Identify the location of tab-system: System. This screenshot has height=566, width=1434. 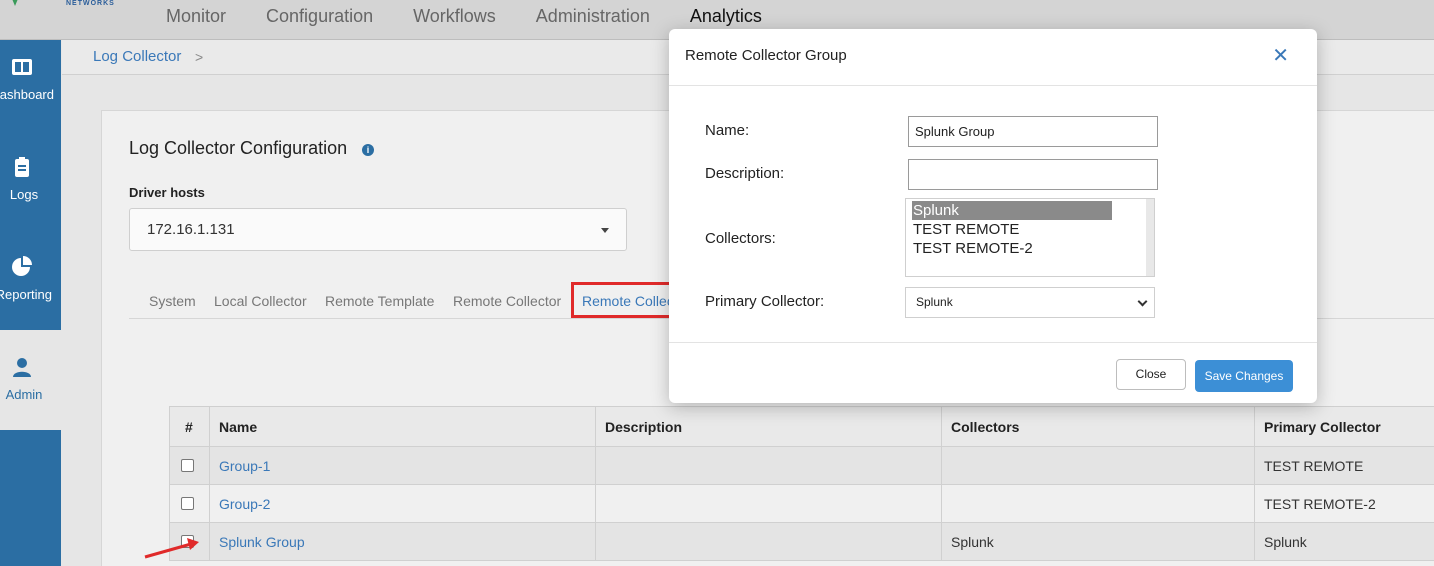
(172, 301).